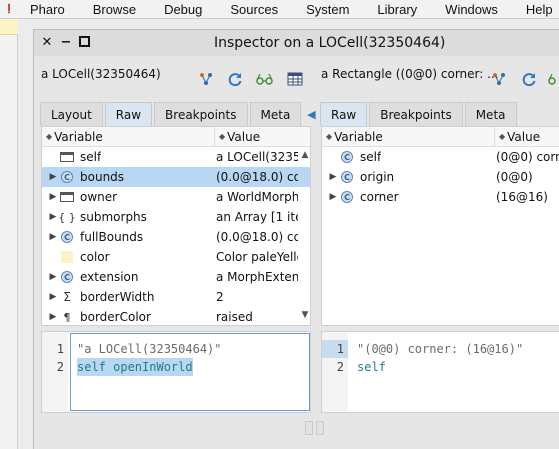 This screenshot has width=559, height=449. I want to click on menu-windows: Windows, so click(471, 9).